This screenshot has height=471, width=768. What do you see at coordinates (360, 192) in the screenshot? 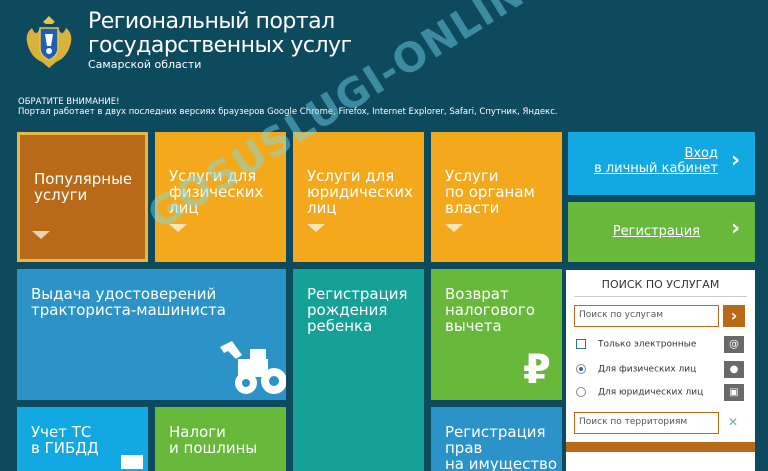
I see `tile-legal-label: Услуги для юридических лиц` at bounding box center [360, 192].